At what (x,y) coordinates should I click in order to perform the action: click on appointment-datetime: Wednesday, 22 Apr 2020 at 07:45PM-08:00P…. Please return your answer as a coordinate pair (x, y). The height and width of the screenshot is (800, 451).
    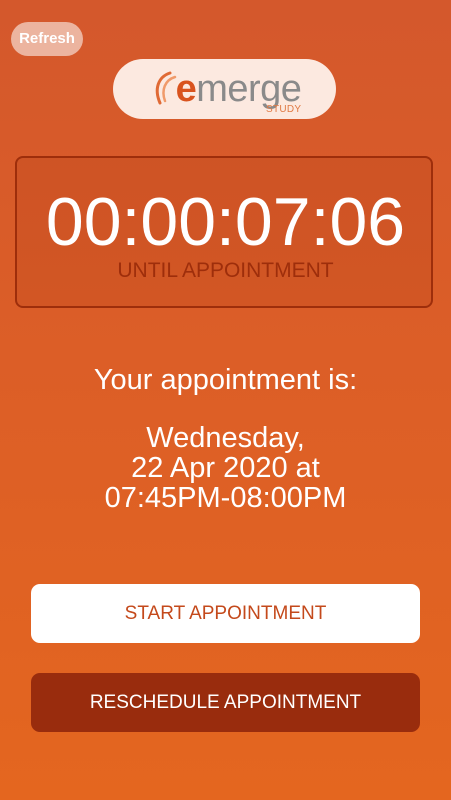
    Looking at the image, I should click on (225, 468).